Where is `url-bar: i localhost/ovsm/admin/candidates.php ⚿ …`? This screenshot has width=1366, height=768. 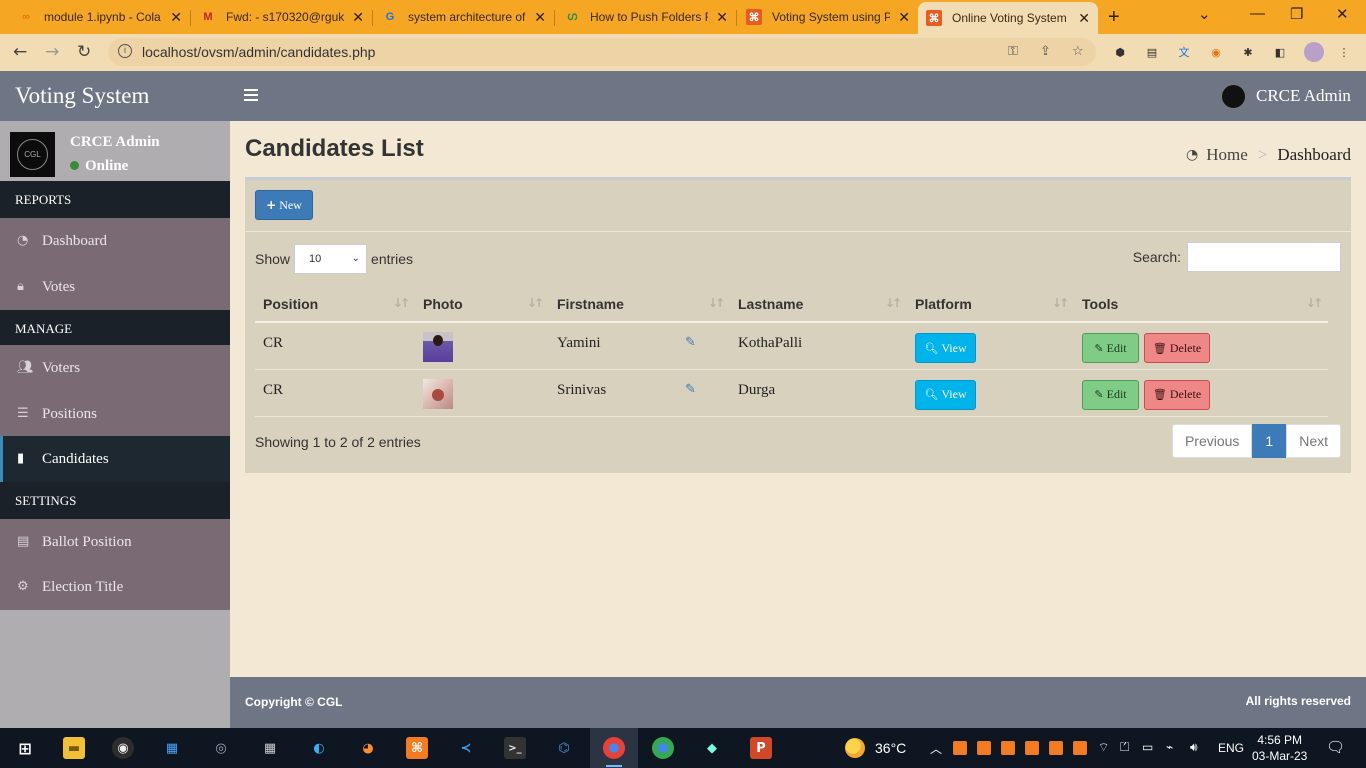
url-bar: i localhost/ovsm/admin/candidates.php ⚿ … is located at coordinates (602, 52).